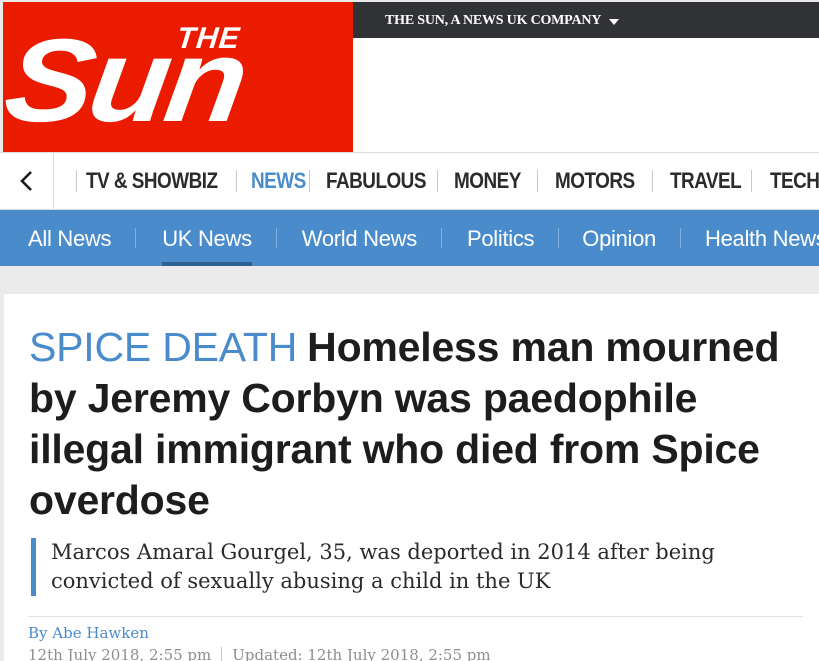 Image resolution: width=819 pixels, height=661 pixels. What do you see at coordinates (100, 633) in the screenshot?
I see `author-link: Abe Hawken` at bounding box center [100, 633].